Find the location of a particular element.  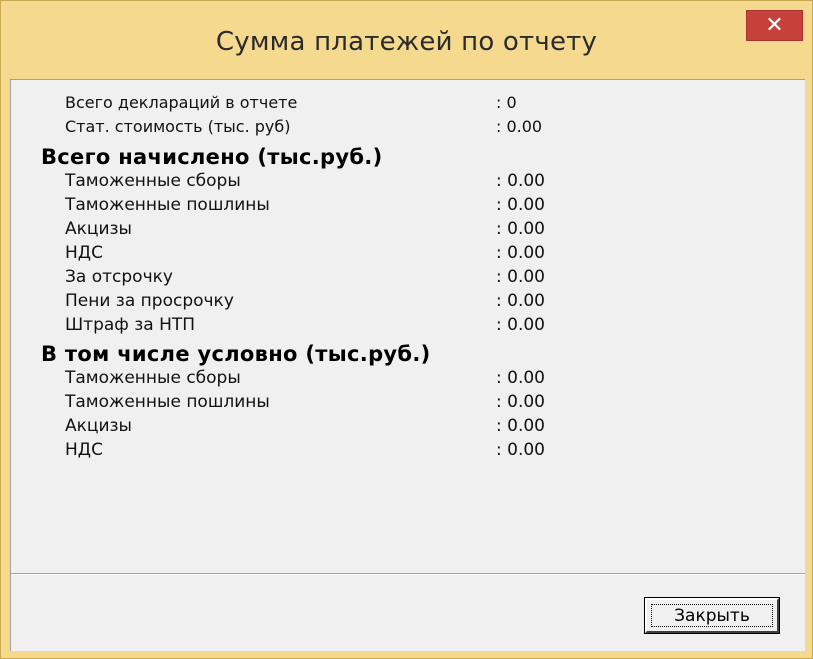

conditional-heading: В том числе условно (тыс.руб.) is located at coordinates (236, 354).